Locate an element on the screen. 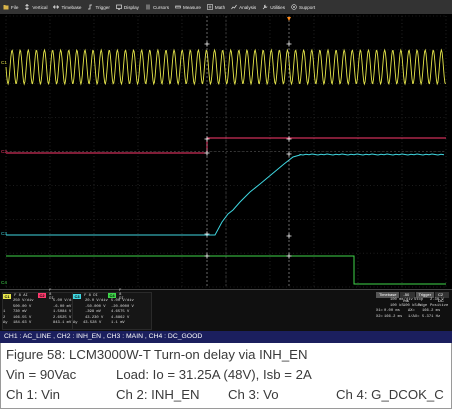 This screenshot has height=409, width=452. ch3-badge: C3 is located at coordinates (77, 296).